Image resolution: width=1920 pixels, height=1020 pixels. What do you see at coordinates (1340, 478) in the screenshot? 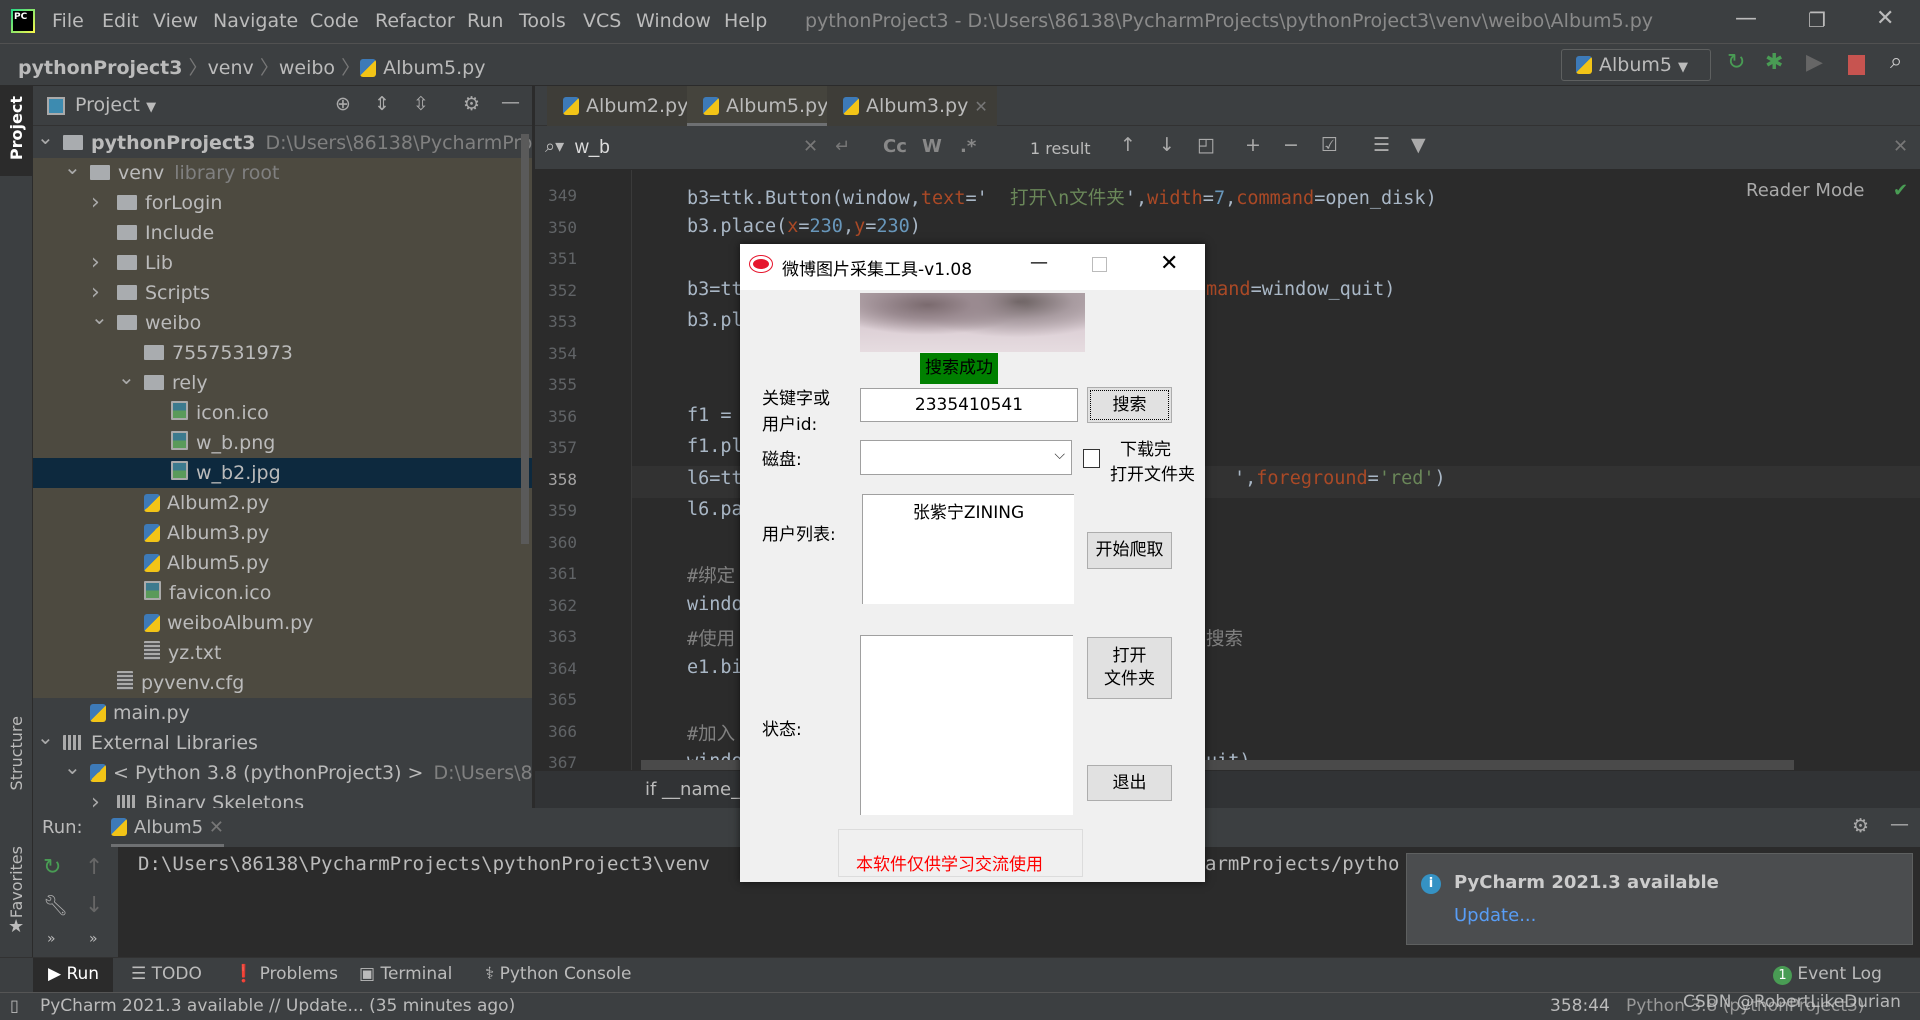
I see `code-fragment: ',foreground='red')` at bounding box center [1340, 478].